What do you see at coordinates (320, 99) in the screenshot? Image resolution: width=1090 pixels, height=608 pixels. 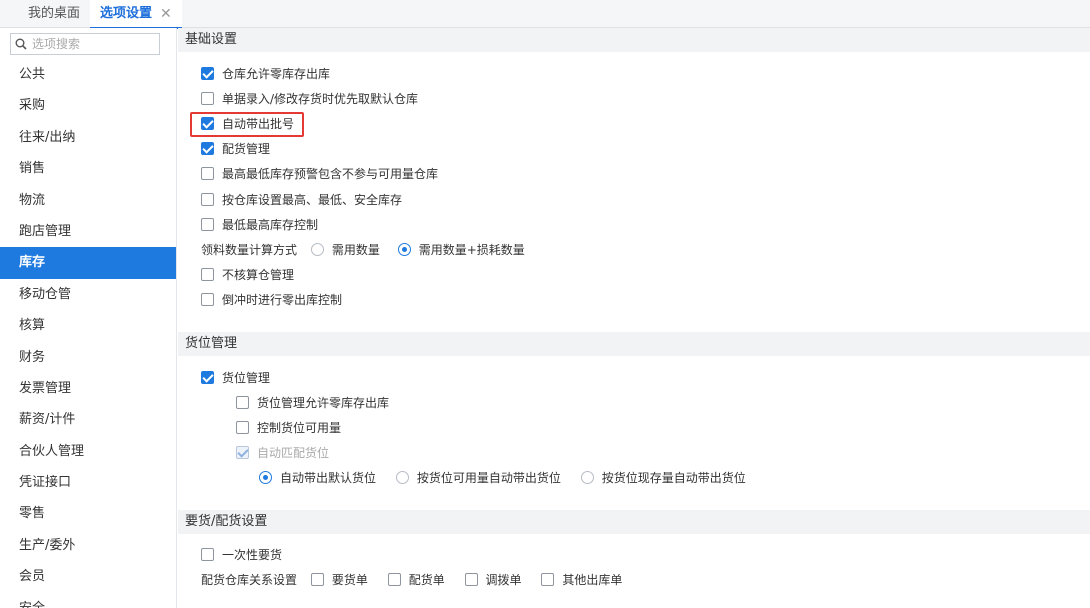 I see `option-label: 单据录入/修改存货时优先取默认仓库` at bounding box center [320, 99].